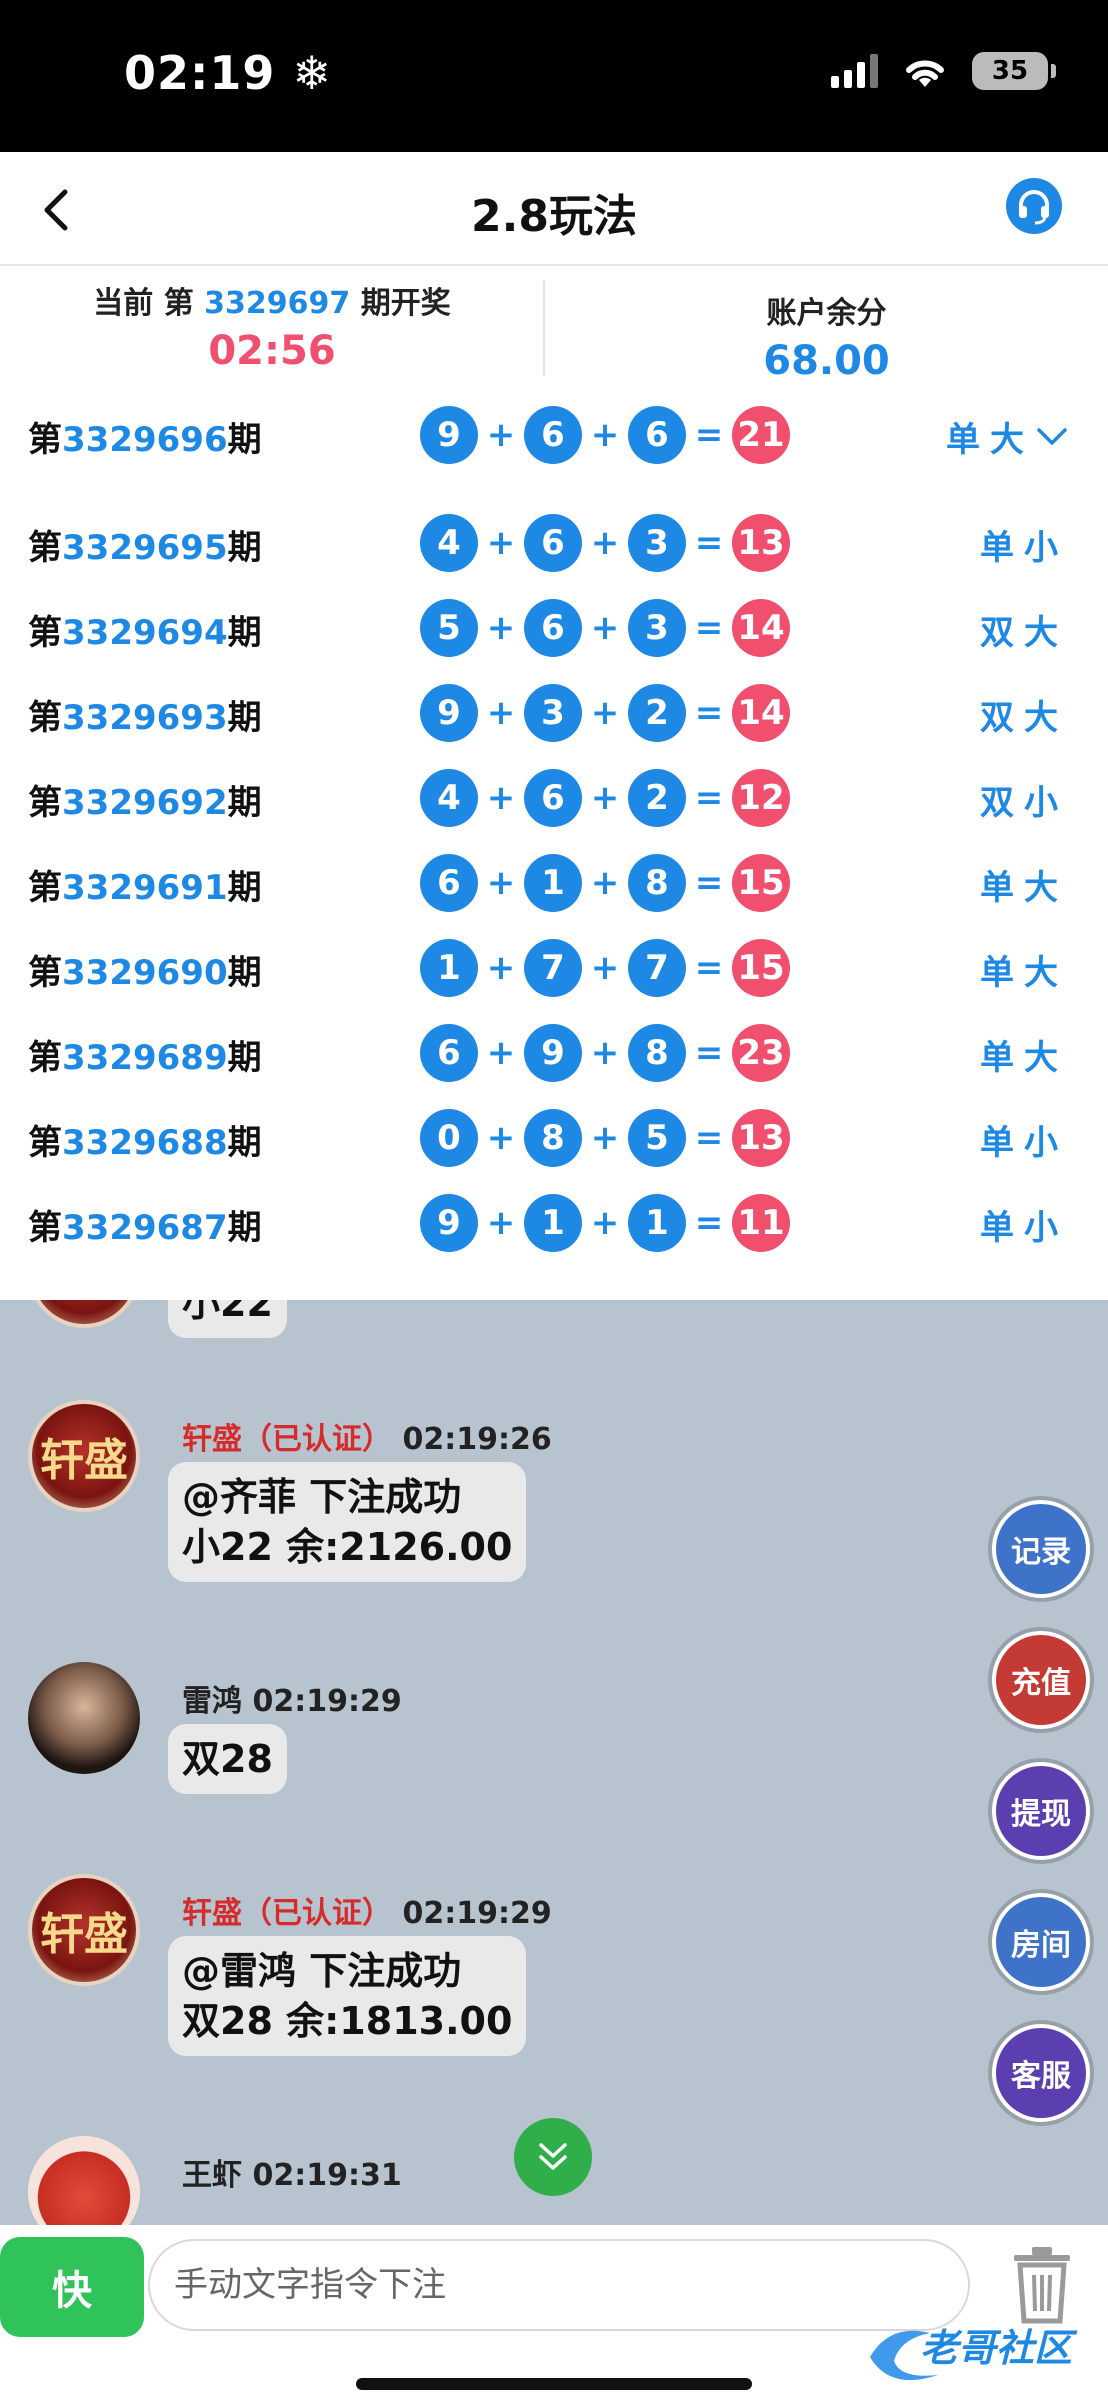  What do you see at coordinates (449, 1138) in the screenshot?
I see `number-ball: 0` at bounding box center [449, 1138].